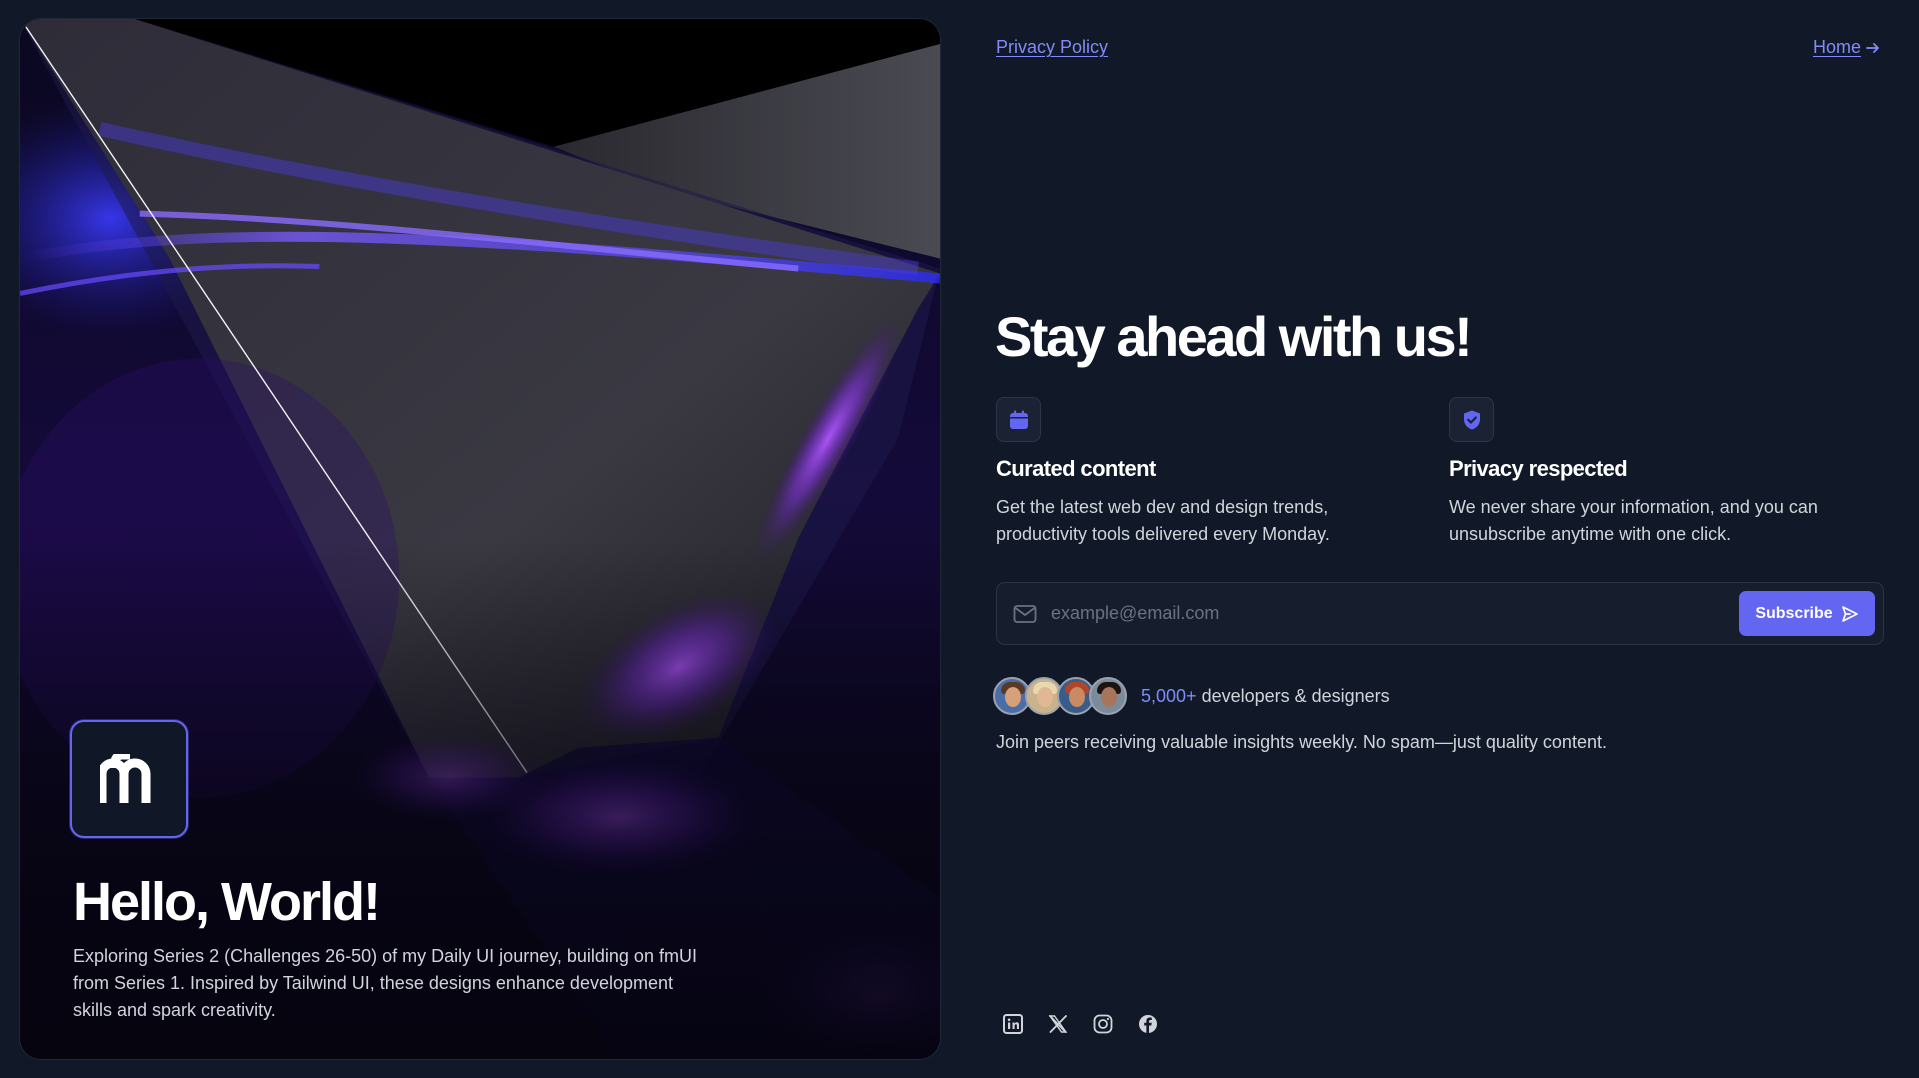  What do you see at coordinates (1234, 336) in the screenshot?
I see `page-title: Stay ahead with us!` at bounding box center [1234, 336].